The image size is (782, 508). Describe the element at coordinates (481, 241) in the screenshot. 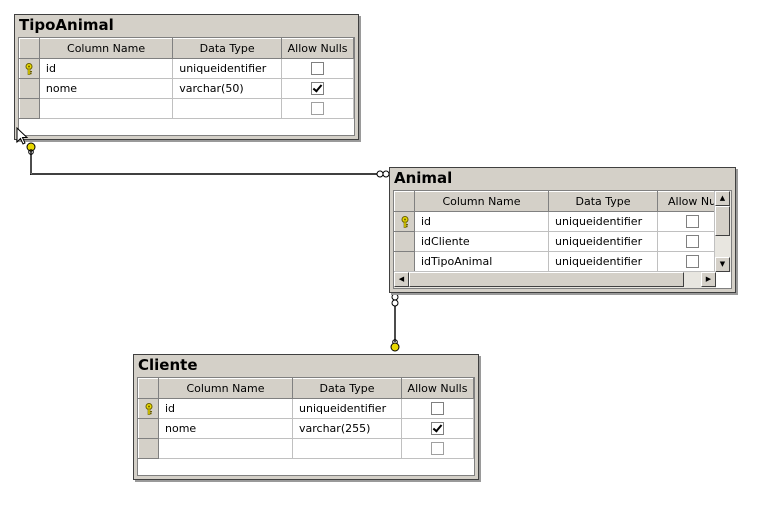

I see `column-name-cell: idCliente` at that location.